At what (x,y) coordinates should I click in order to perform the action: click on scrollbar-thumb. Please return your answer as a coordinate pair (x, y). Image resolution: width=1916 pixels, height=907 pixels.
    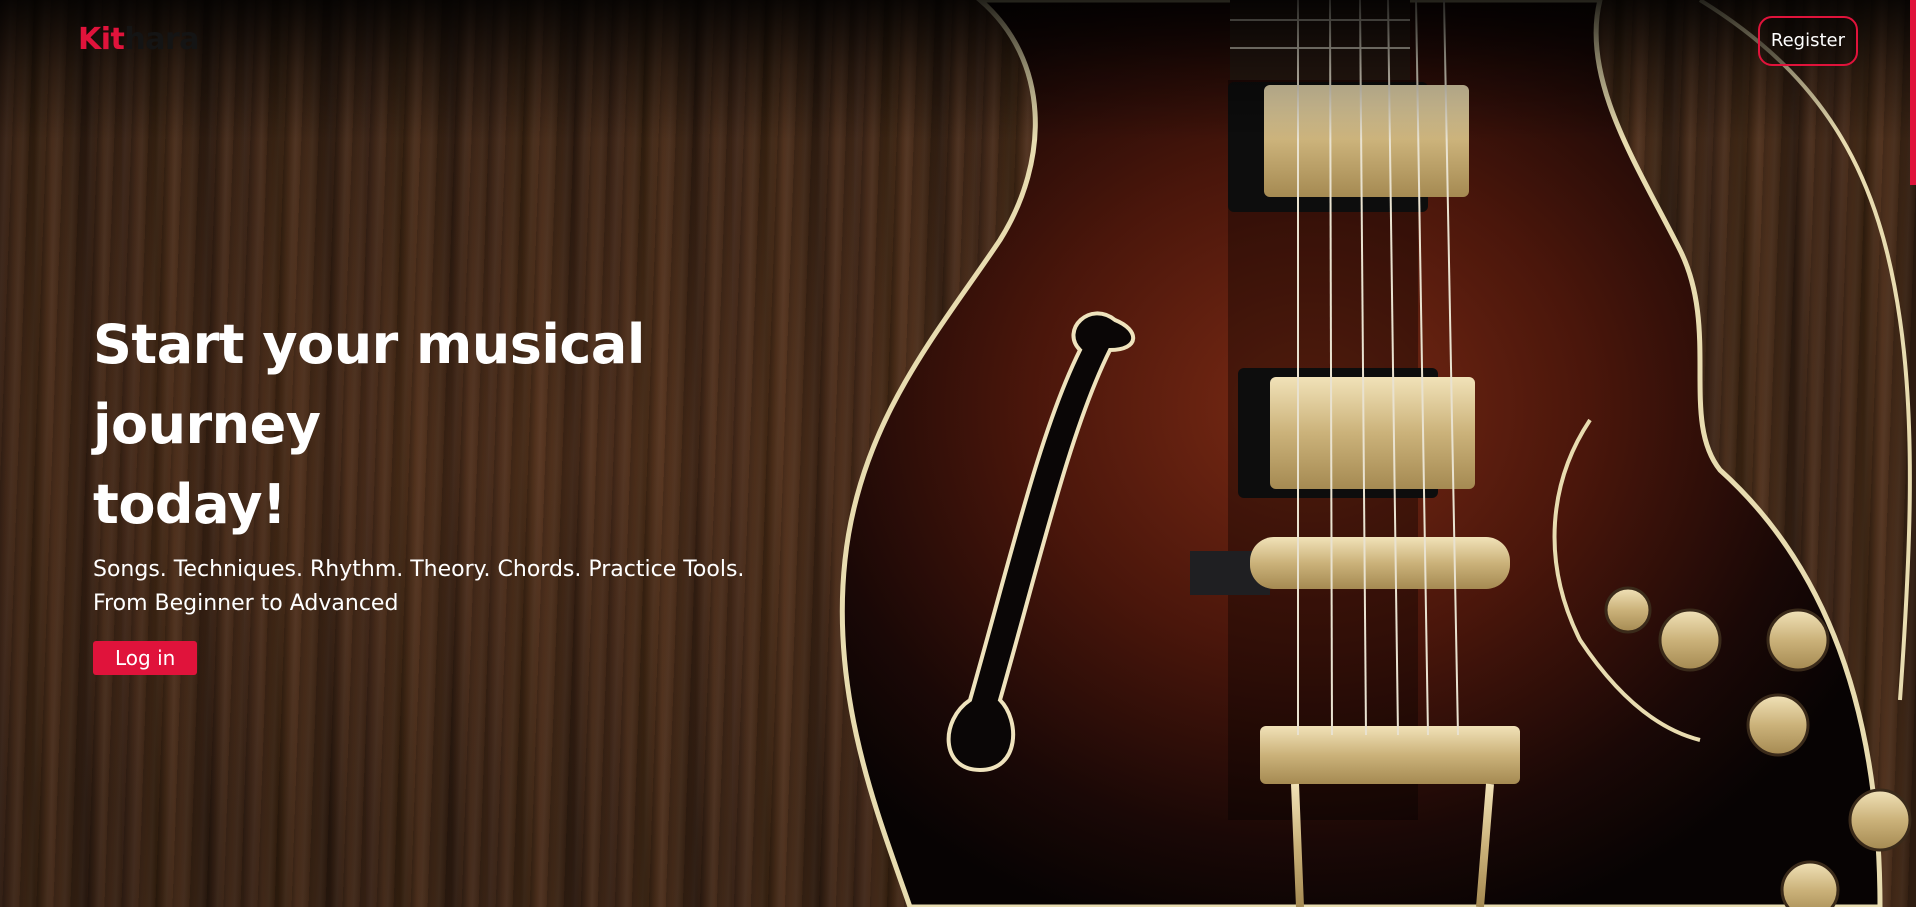
    Looking at the image, I should click on (1913, 92).